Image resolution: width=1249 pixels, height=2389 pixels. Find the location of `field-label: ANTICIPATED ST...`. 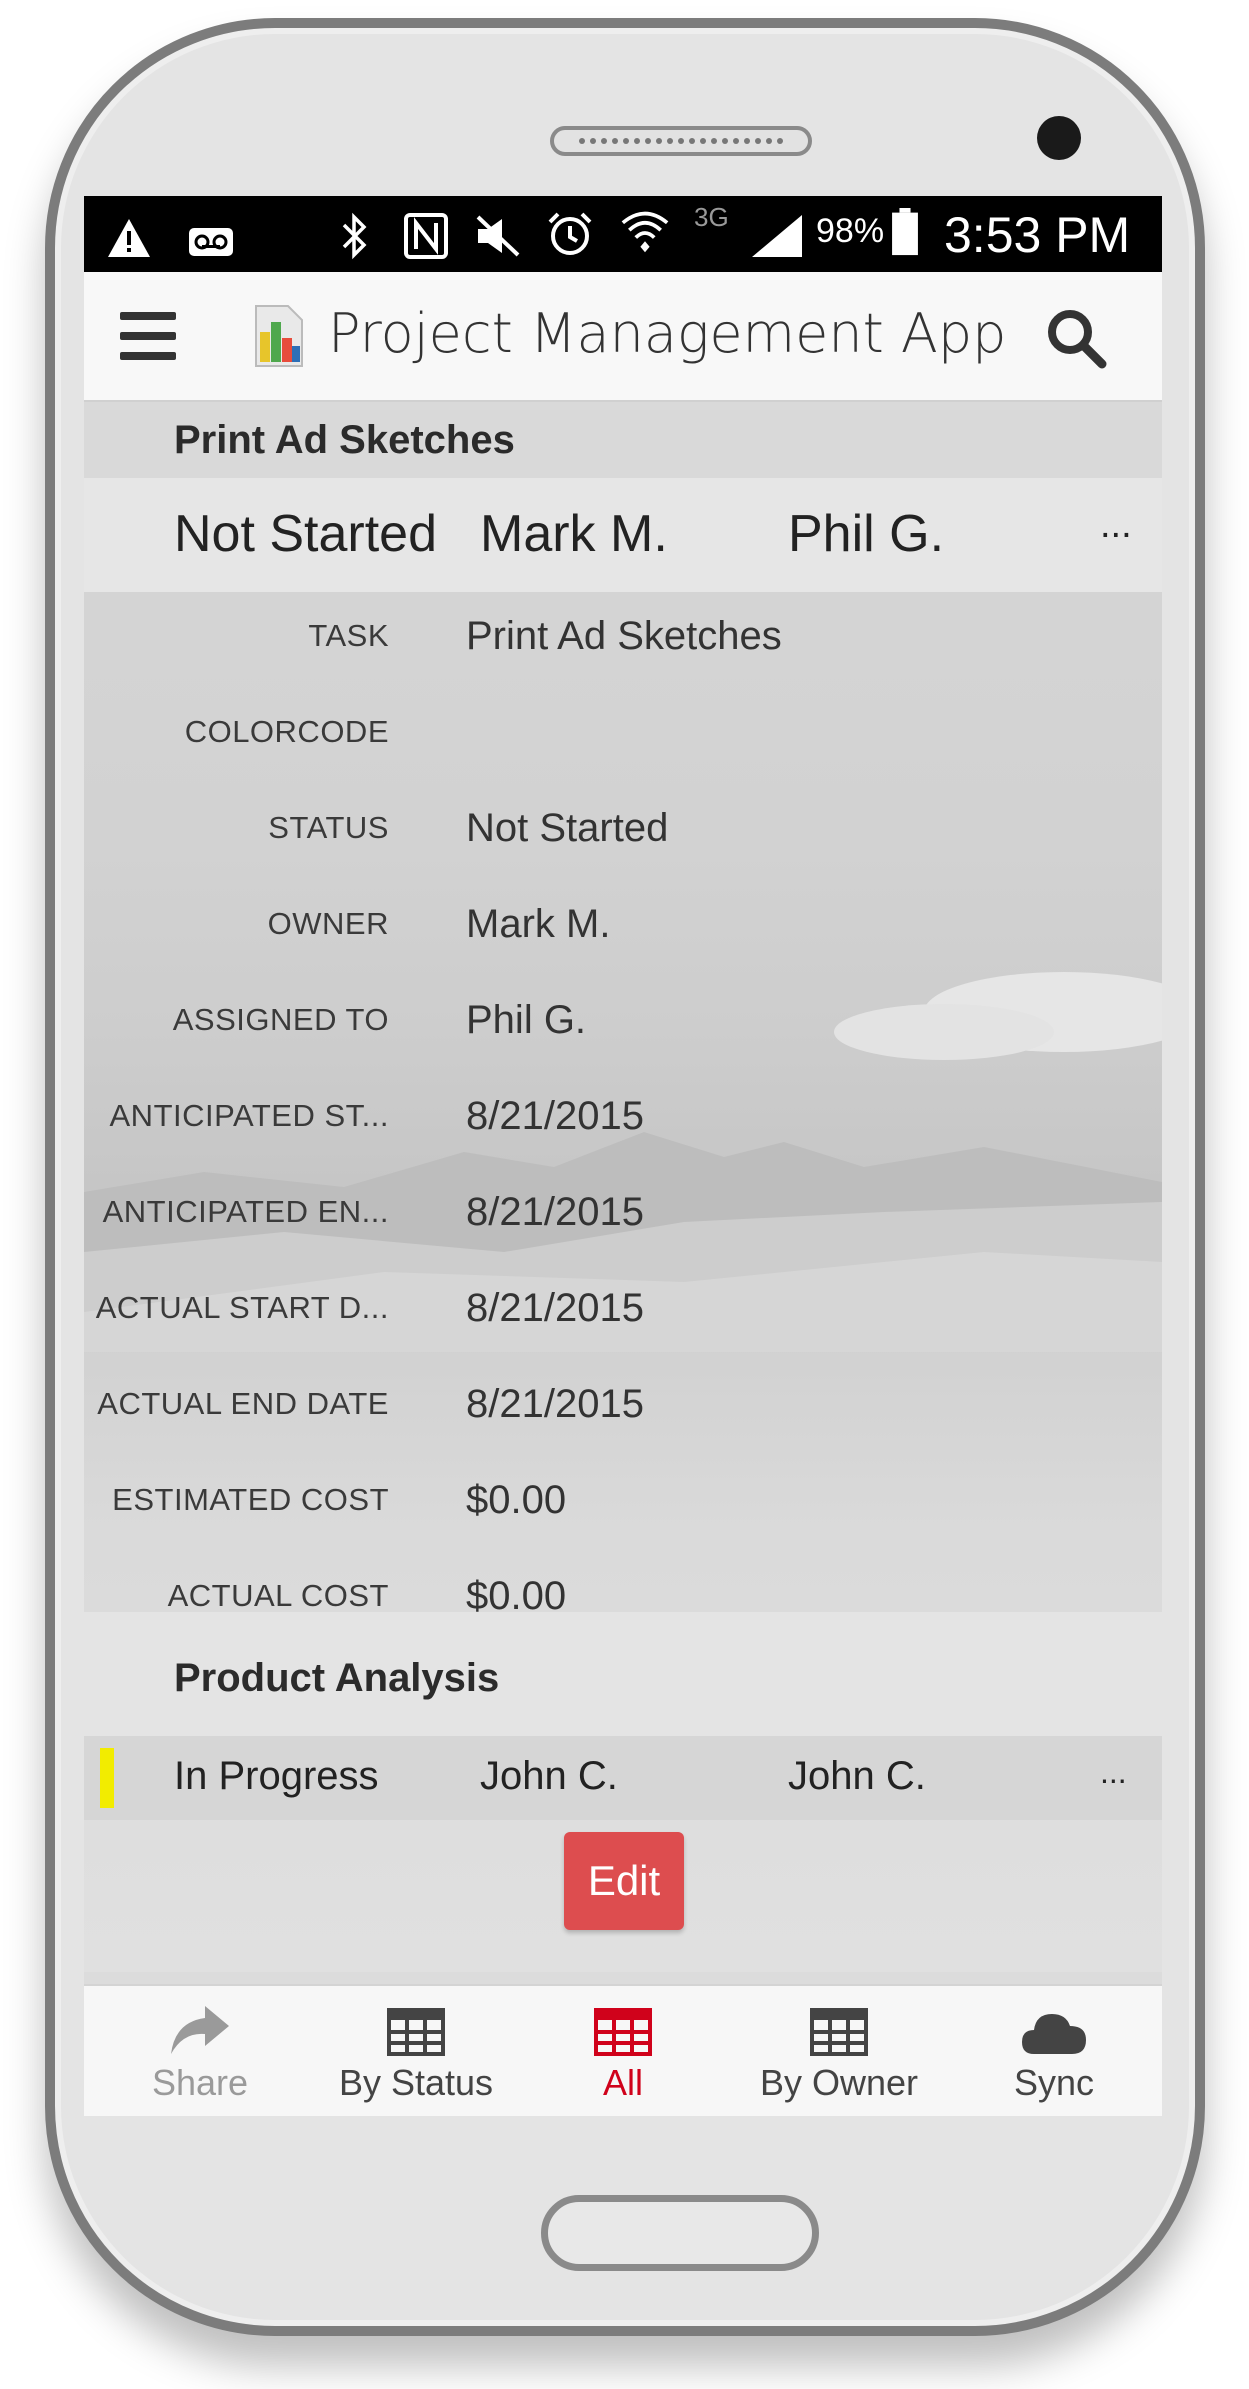

field-label: ANTICIPATED ST... is located at coordinates (249, 1115).